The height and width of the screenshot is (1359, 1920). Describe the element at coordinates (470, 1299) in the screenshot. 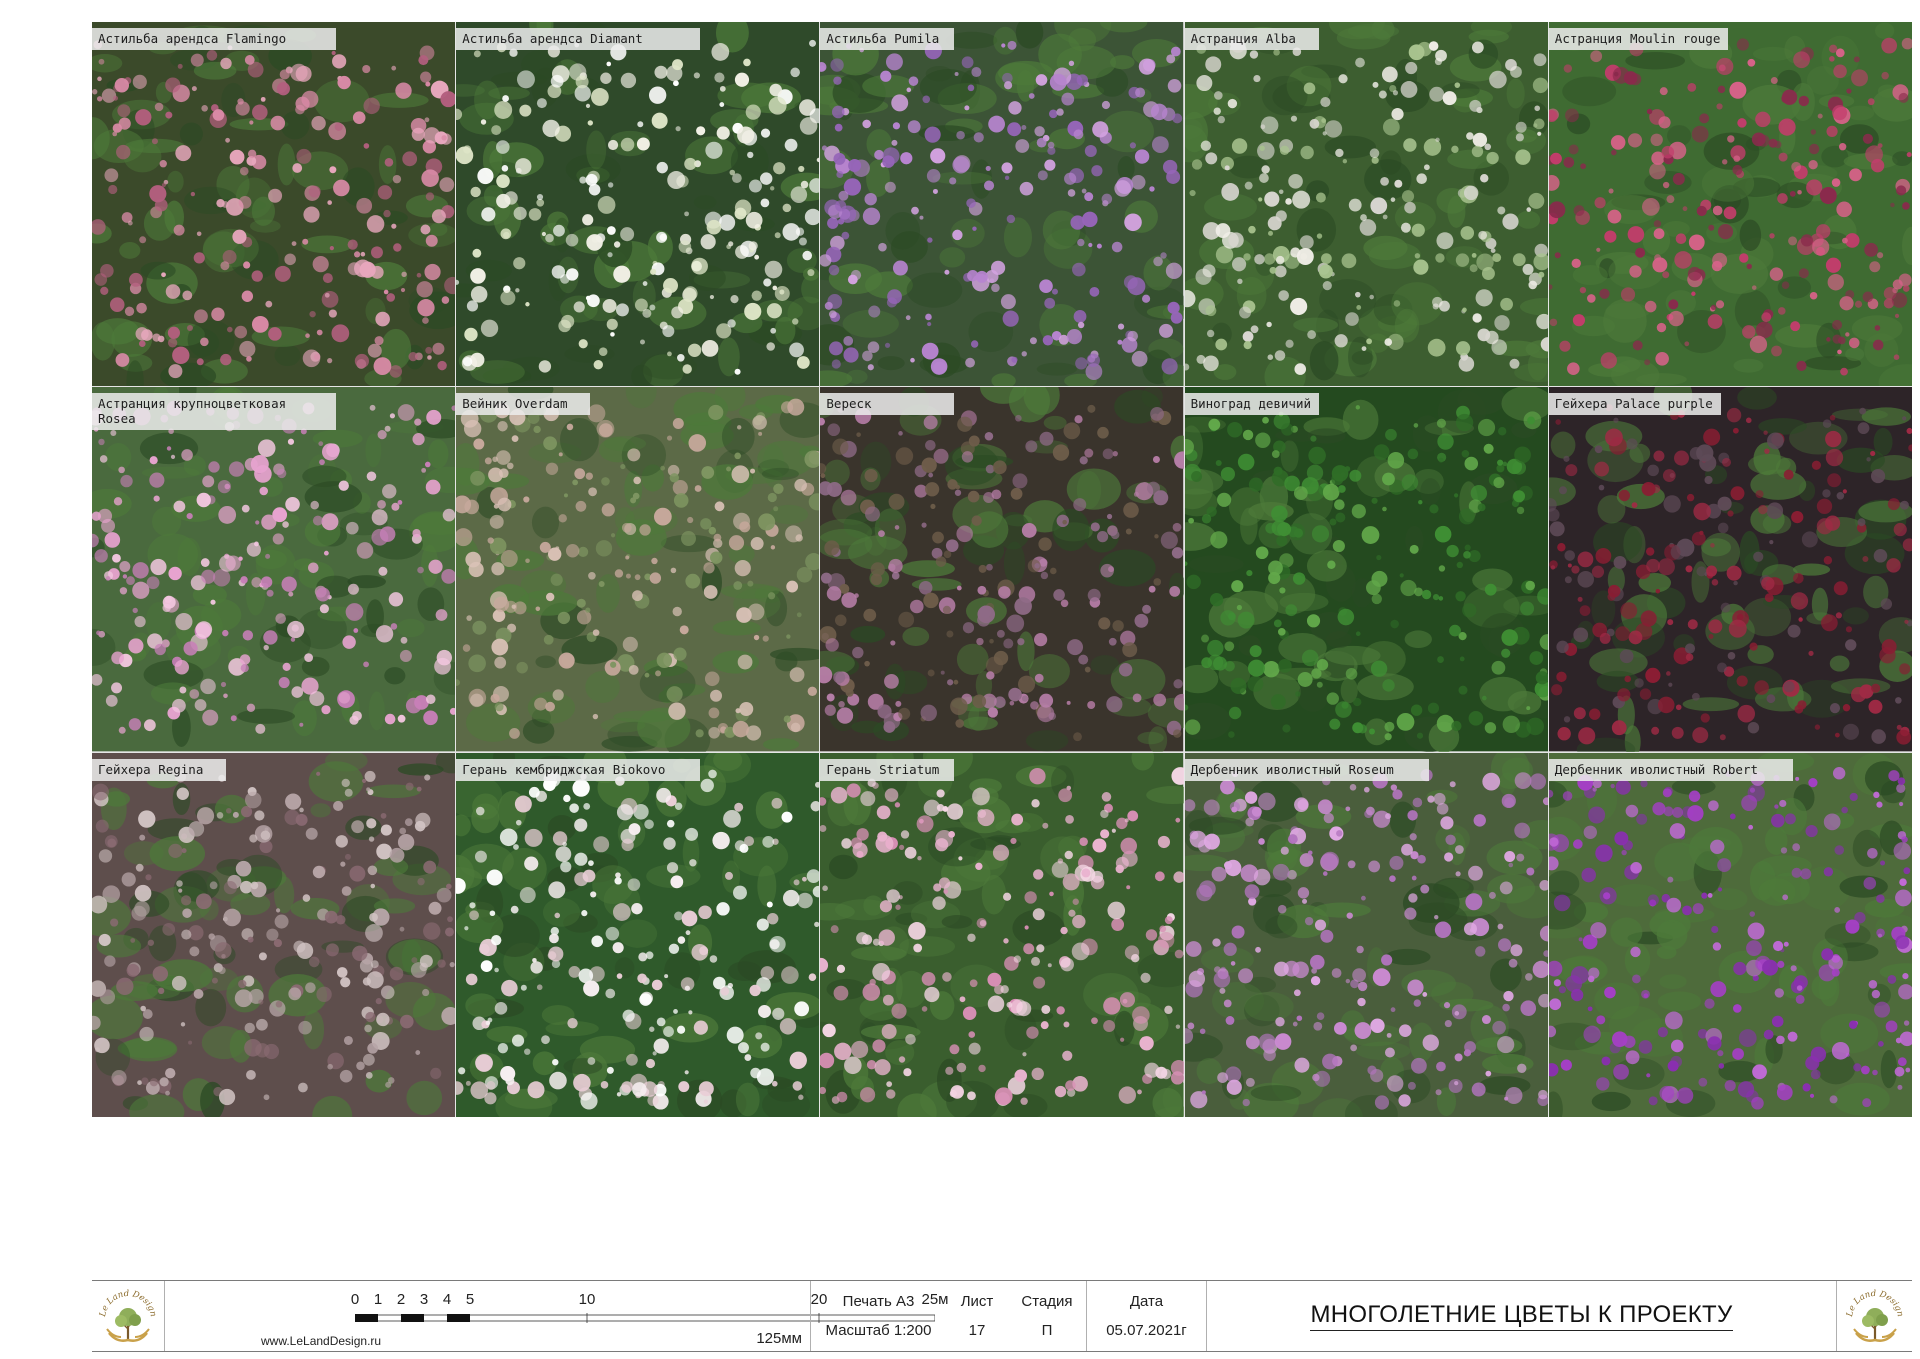

I see `scale-tick-label: 5` at that location.